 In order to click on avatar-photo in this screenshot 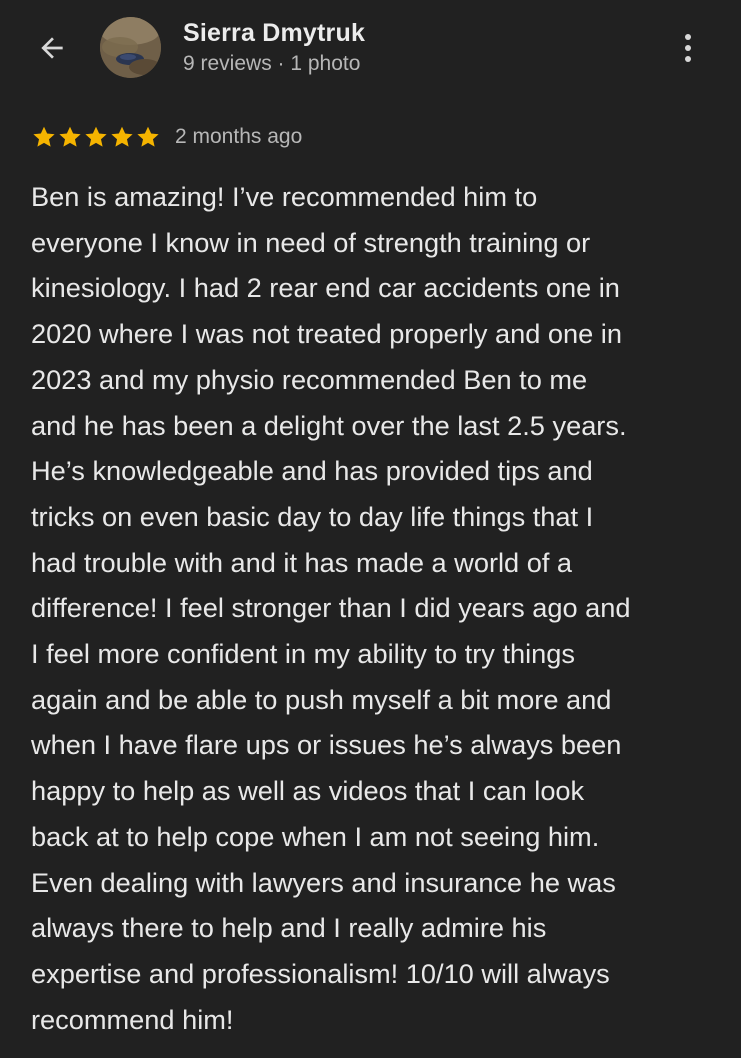, I will do `click(130, 47)`.